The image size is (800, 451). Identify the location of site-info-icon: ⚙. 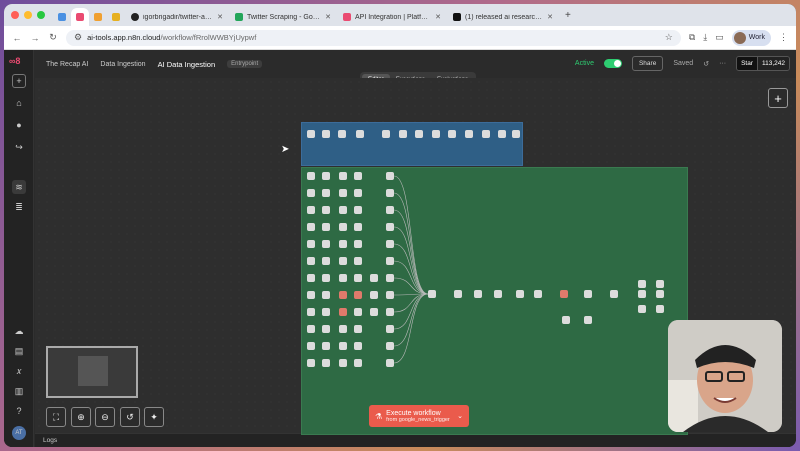
(78, 37).